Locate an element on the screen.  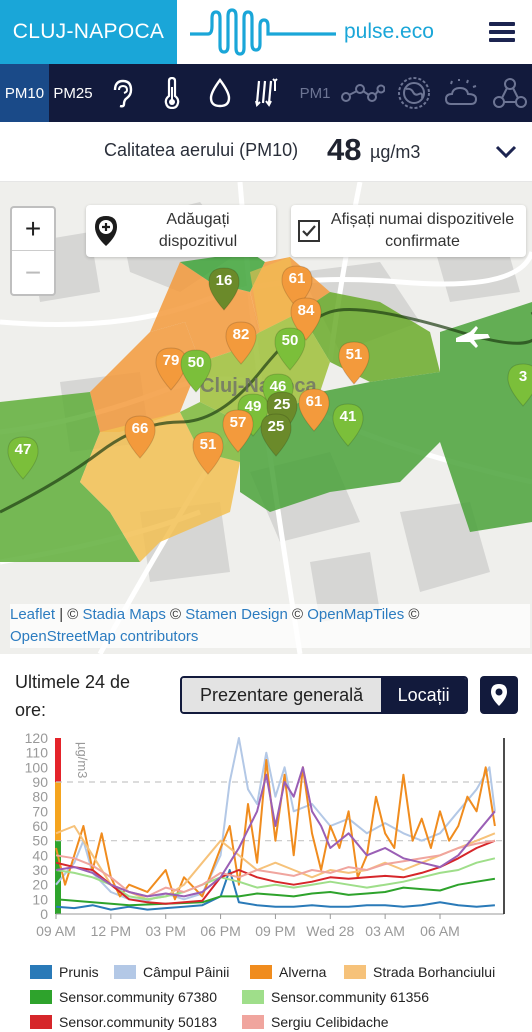
sensor-marker: 61 is located at coordinates (314, 410).